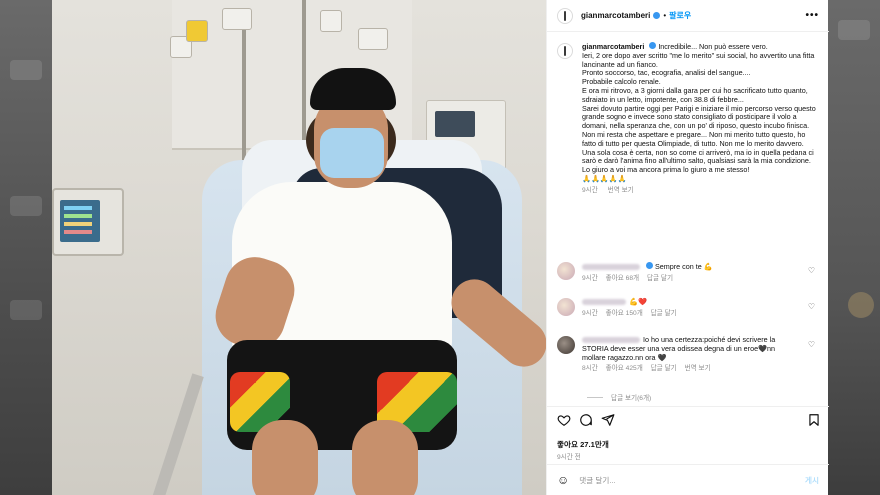 Image resolution: width=880 pixels, height=495 pixels. I want to click on caption-emoji: 🙏🙏🙏🙏🙏, so click(604, 178).